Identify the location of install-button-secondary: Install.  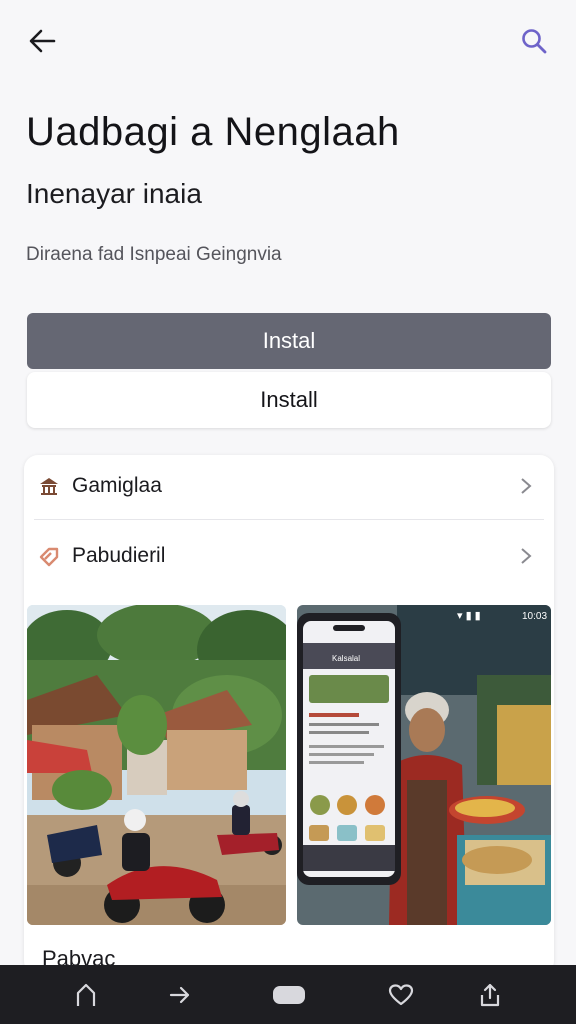
(289, 400).